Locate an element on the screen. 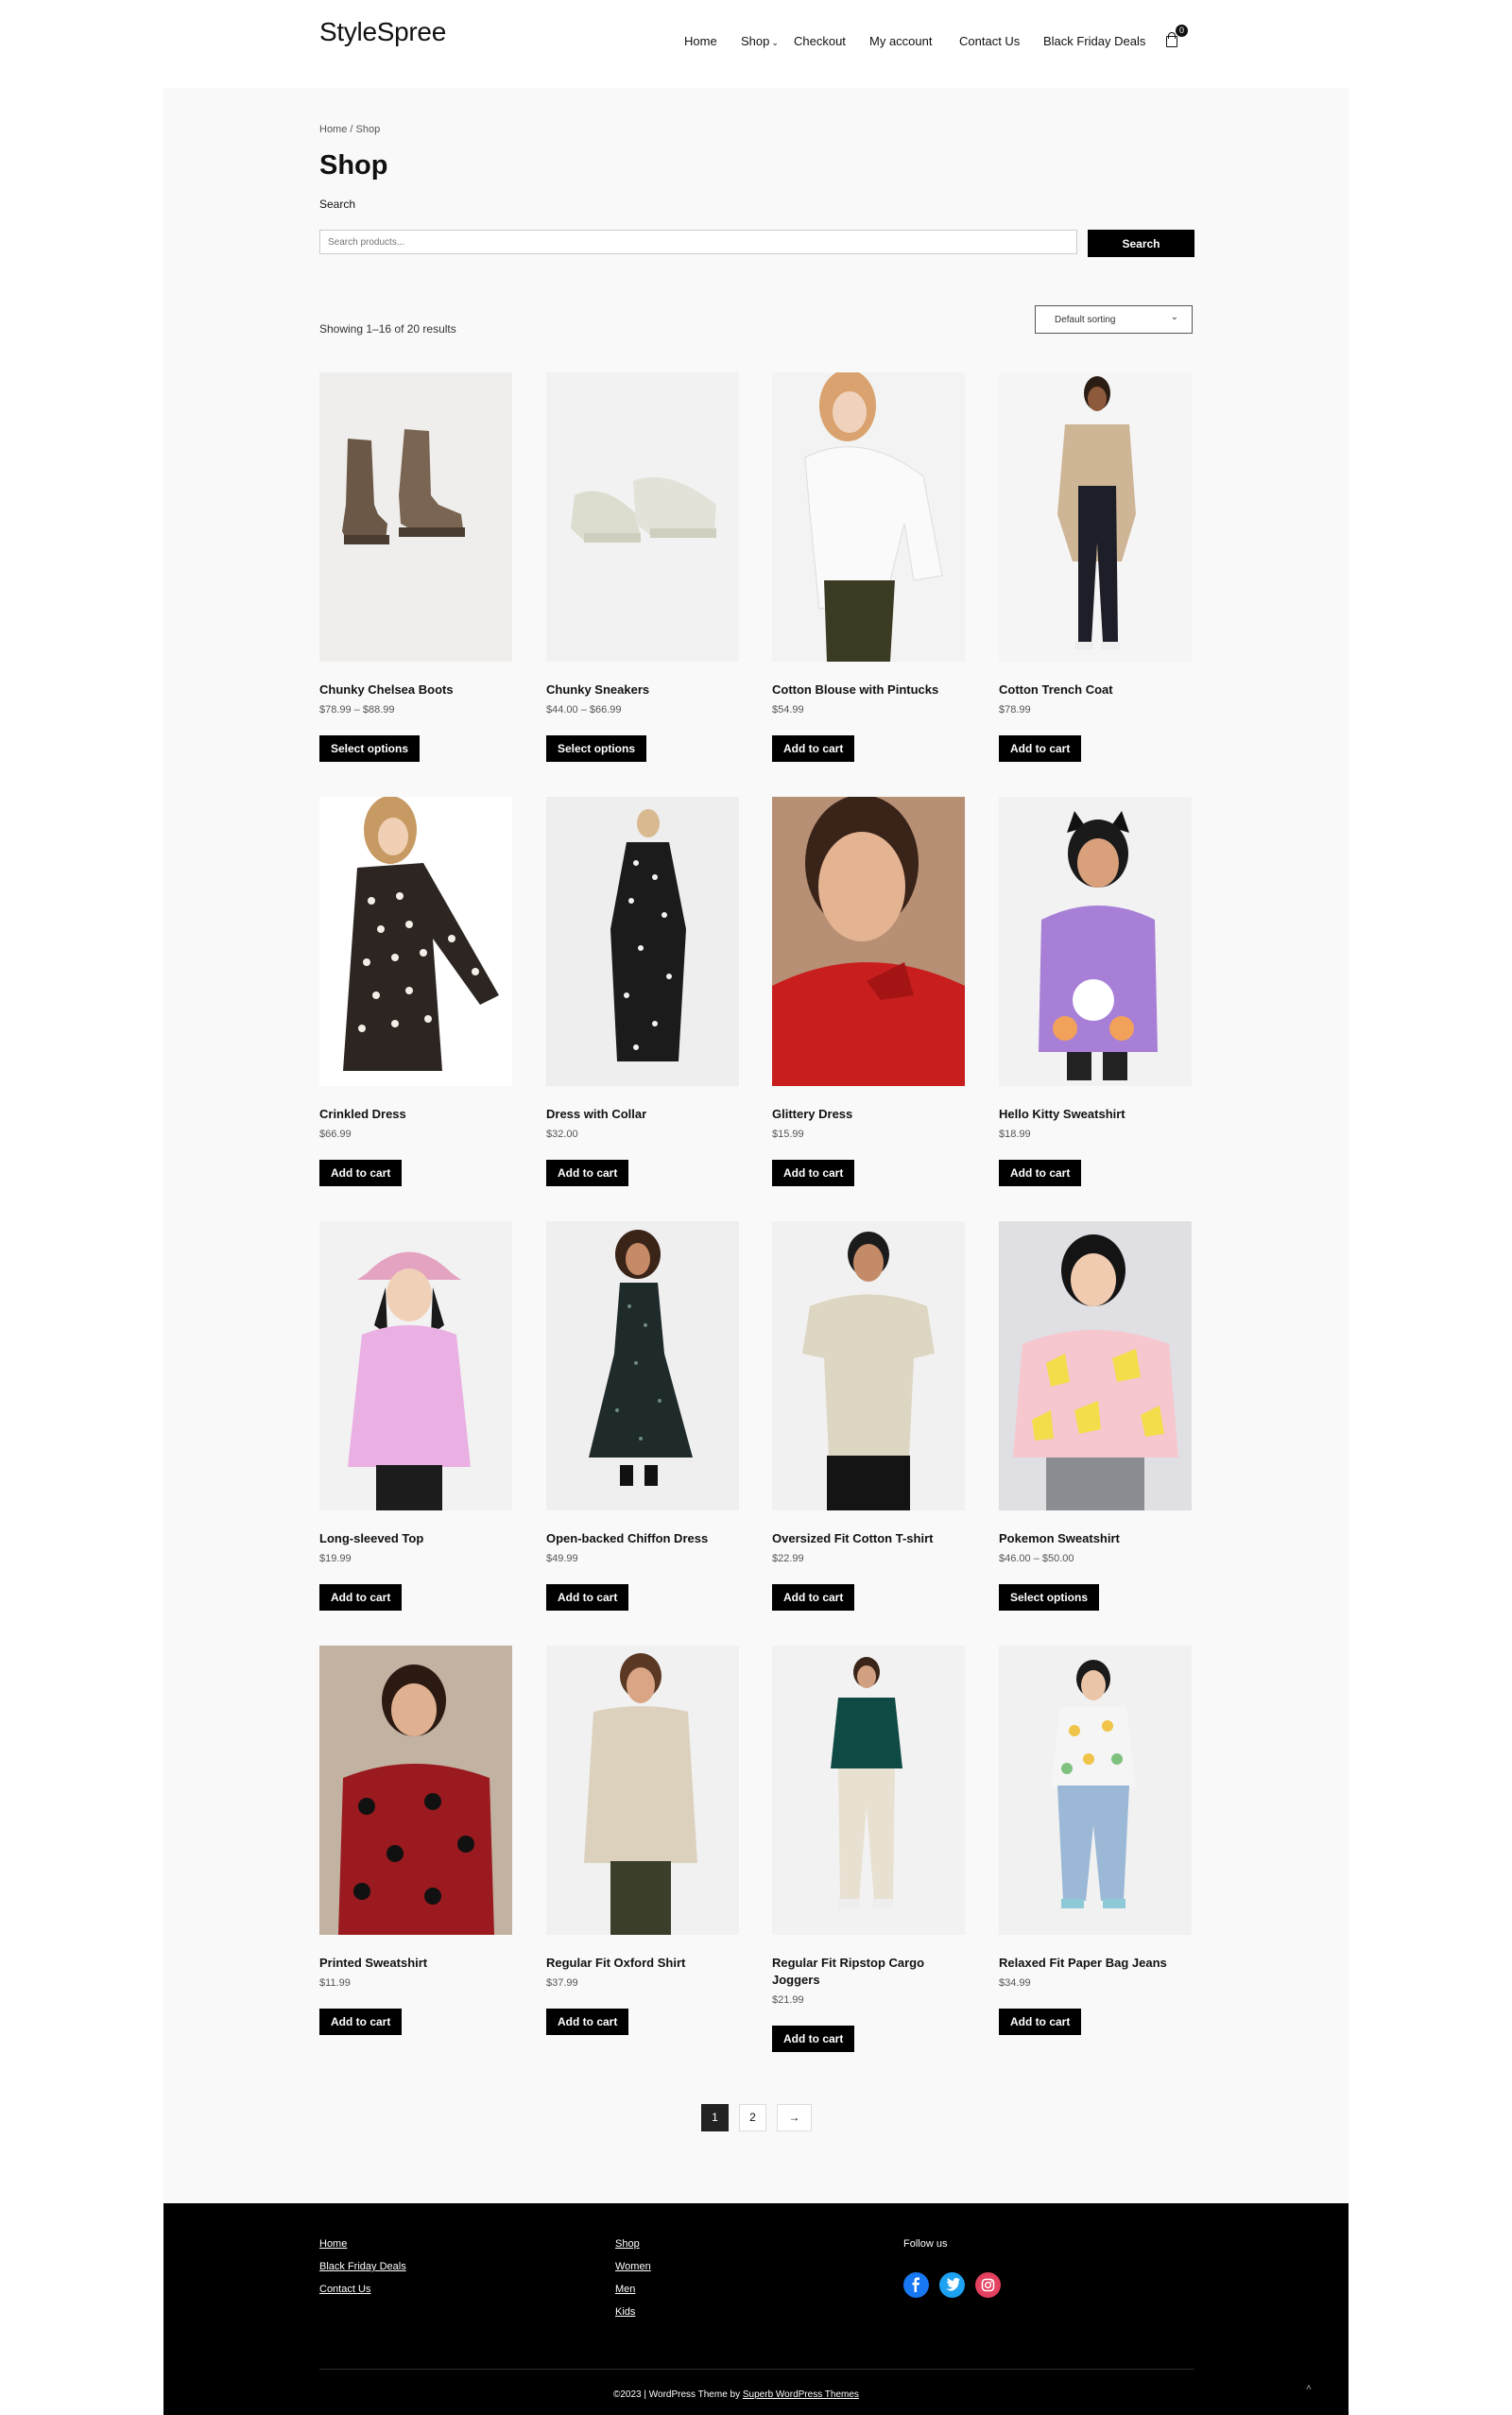 This screenshot has width=1512, height=2415. cart-icon: 0 is located at coordinates (1175, 38).